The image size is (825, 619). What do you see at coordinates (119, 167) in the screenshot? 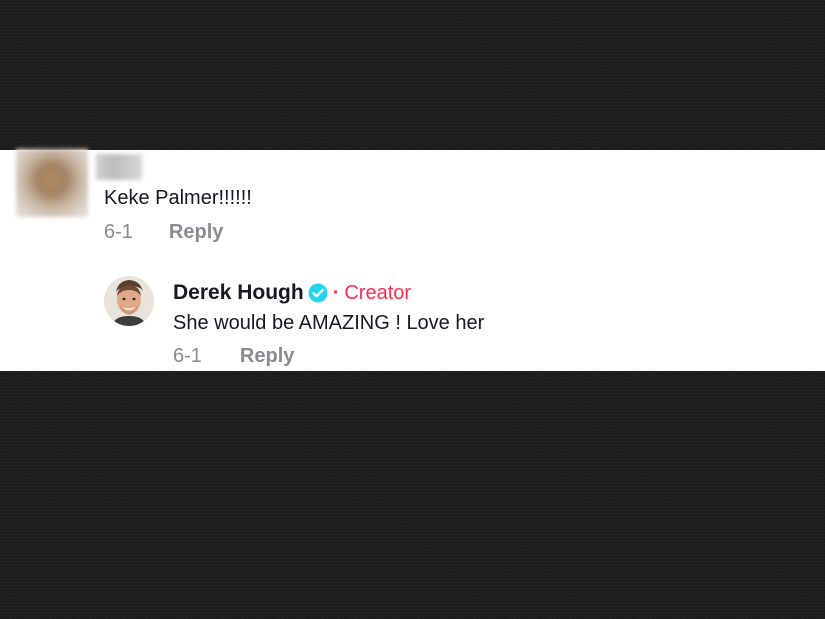
I see `commenter-username-redacted` at bounding box center [119, 167].